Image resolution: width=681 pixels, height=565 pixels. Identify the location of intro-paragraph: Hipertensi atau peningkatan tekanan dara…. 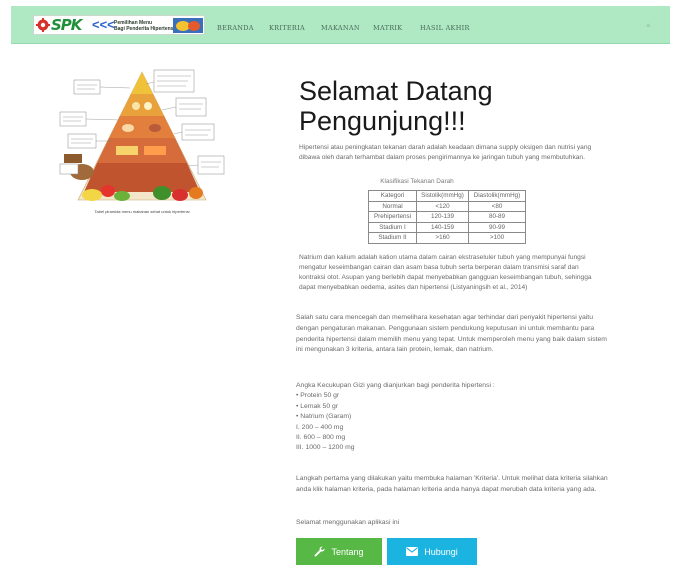
(445, 152).